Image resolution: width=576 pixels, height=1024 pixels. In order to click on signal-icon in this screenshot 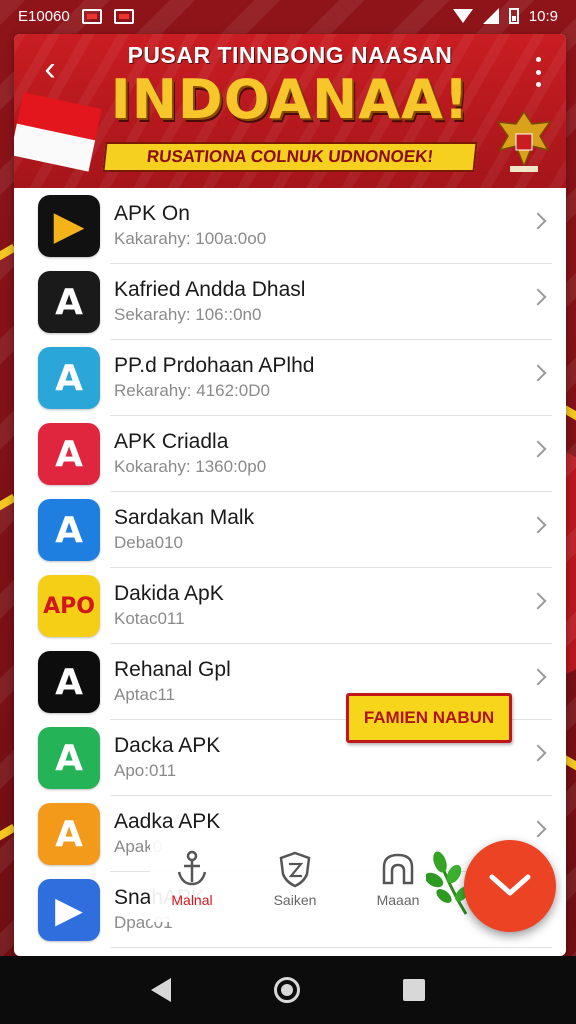, I will do `click(490, 16)`.